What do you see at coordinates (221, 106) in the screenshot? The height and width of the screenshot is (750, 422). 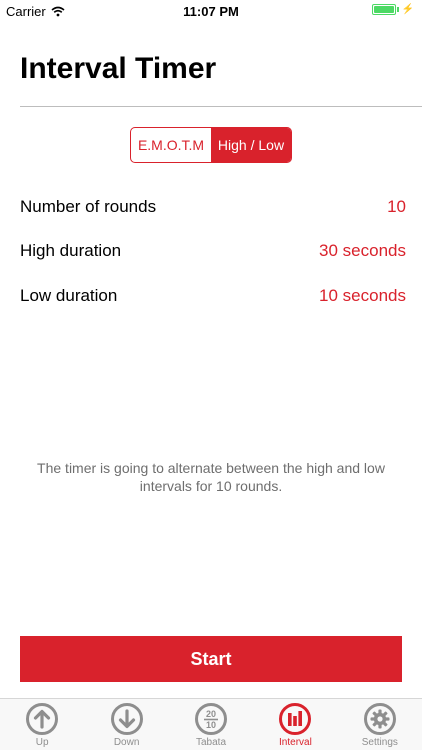 I see `title-divider` at bounding box center [221, 106].